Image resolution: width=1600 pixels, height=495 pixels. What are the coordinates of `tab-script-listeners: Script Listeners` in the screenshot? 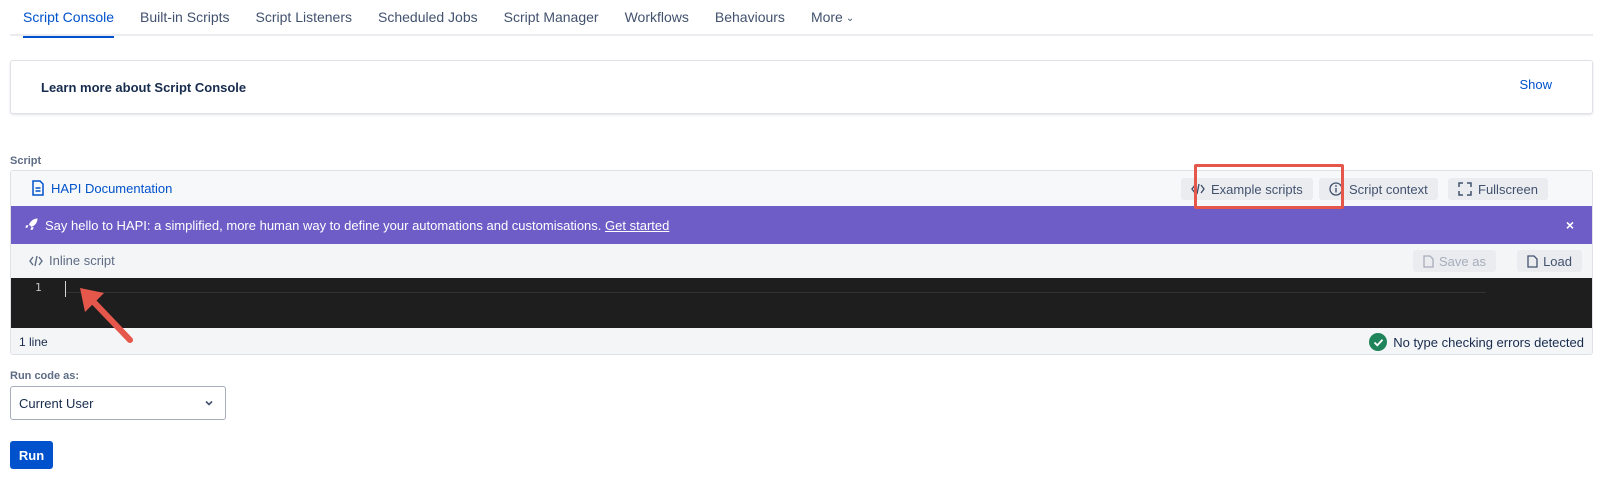 It's located at (304, 18).